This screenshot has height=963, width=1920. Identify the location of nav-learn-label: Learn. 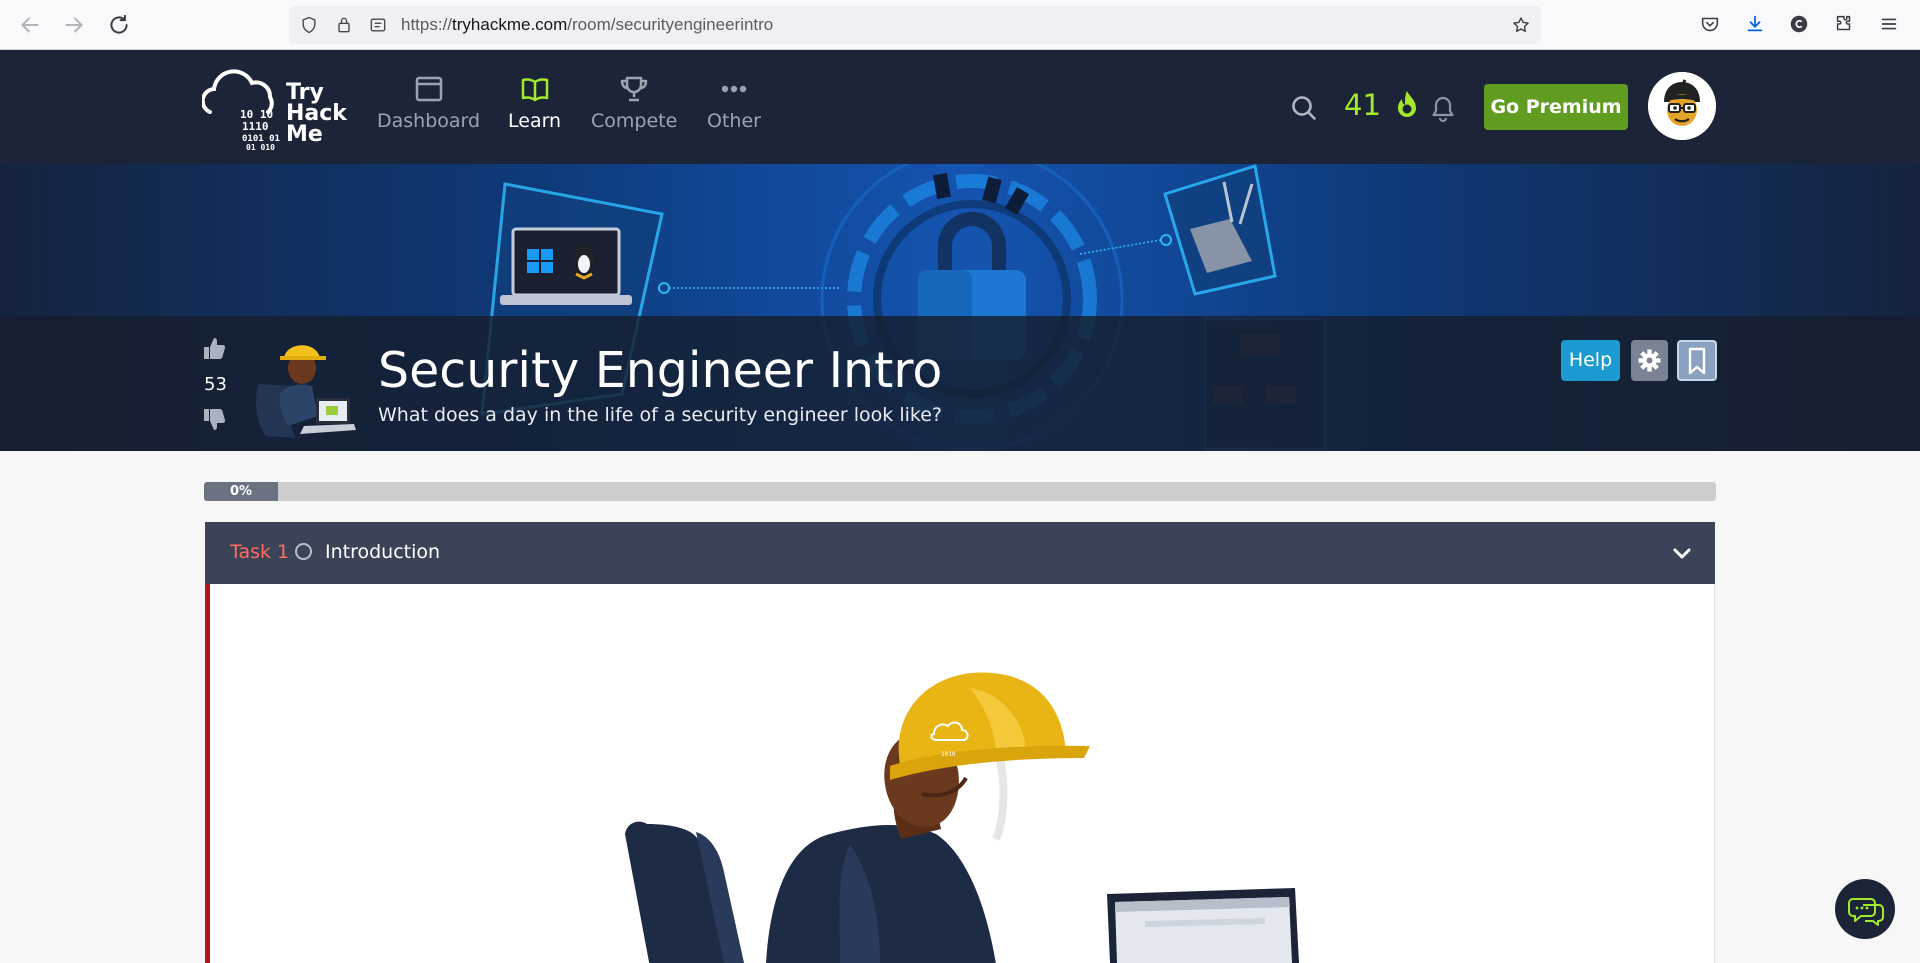
(535, 121).